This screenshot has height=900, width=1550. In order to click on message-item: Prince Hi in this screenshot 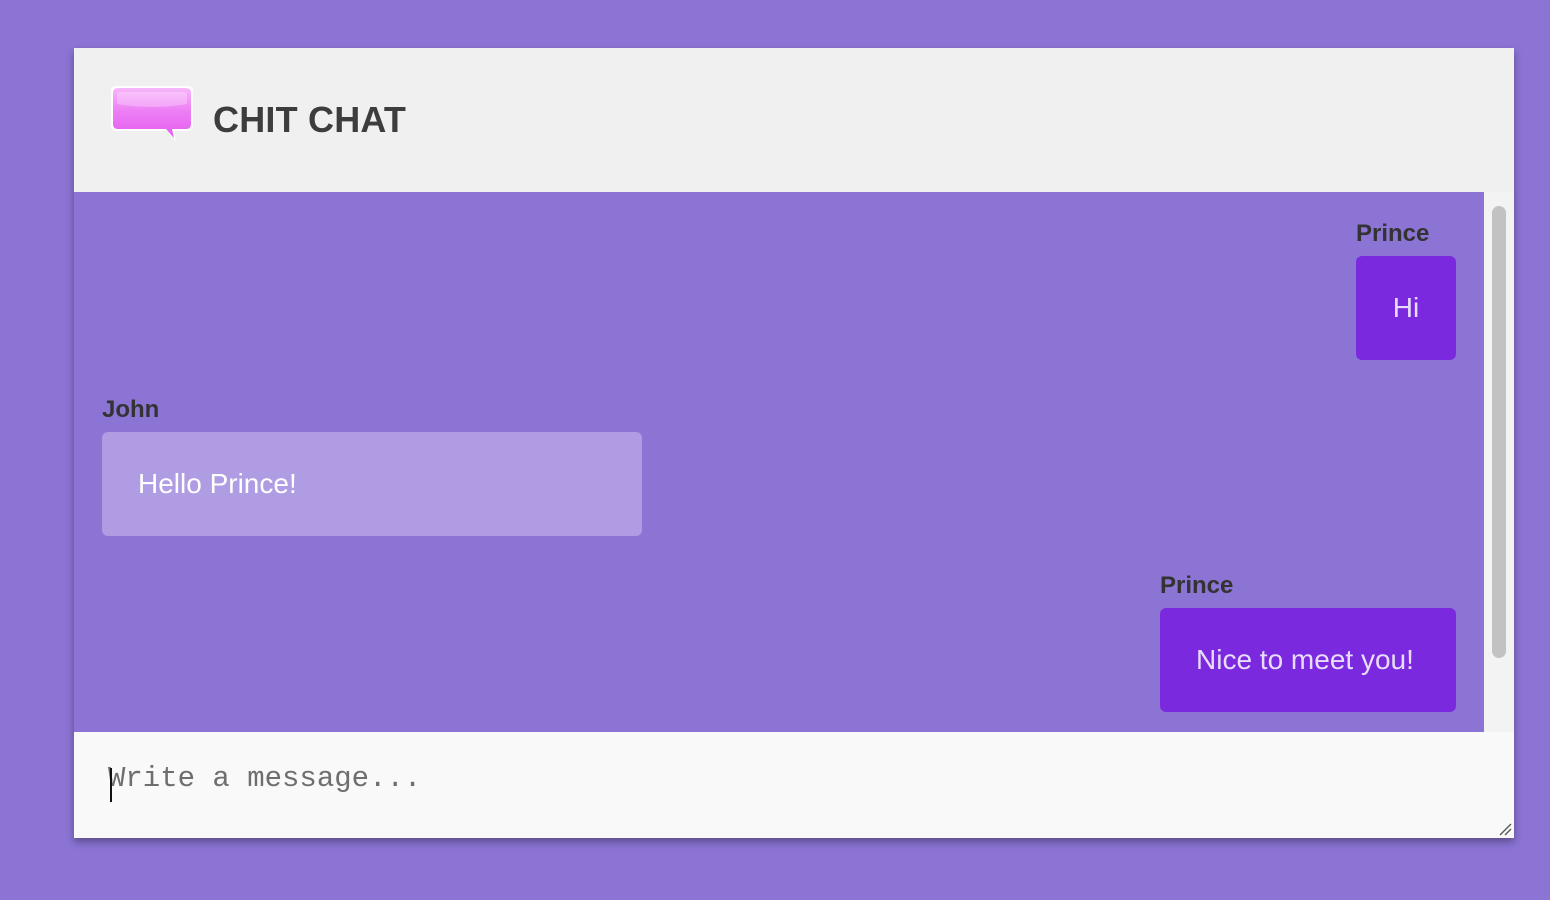, I will do `click(1406, 290)`.